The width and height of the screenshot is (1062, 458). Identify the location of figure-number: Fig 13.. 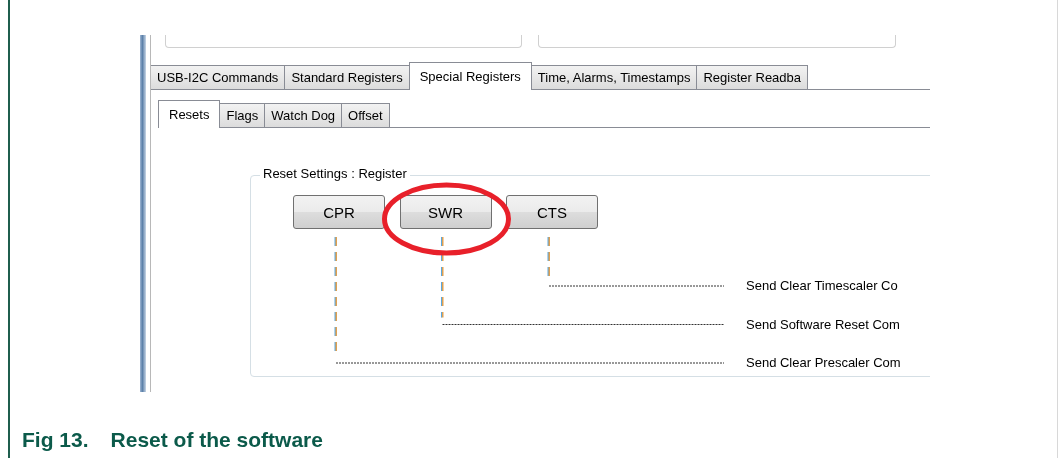
(55, 440).